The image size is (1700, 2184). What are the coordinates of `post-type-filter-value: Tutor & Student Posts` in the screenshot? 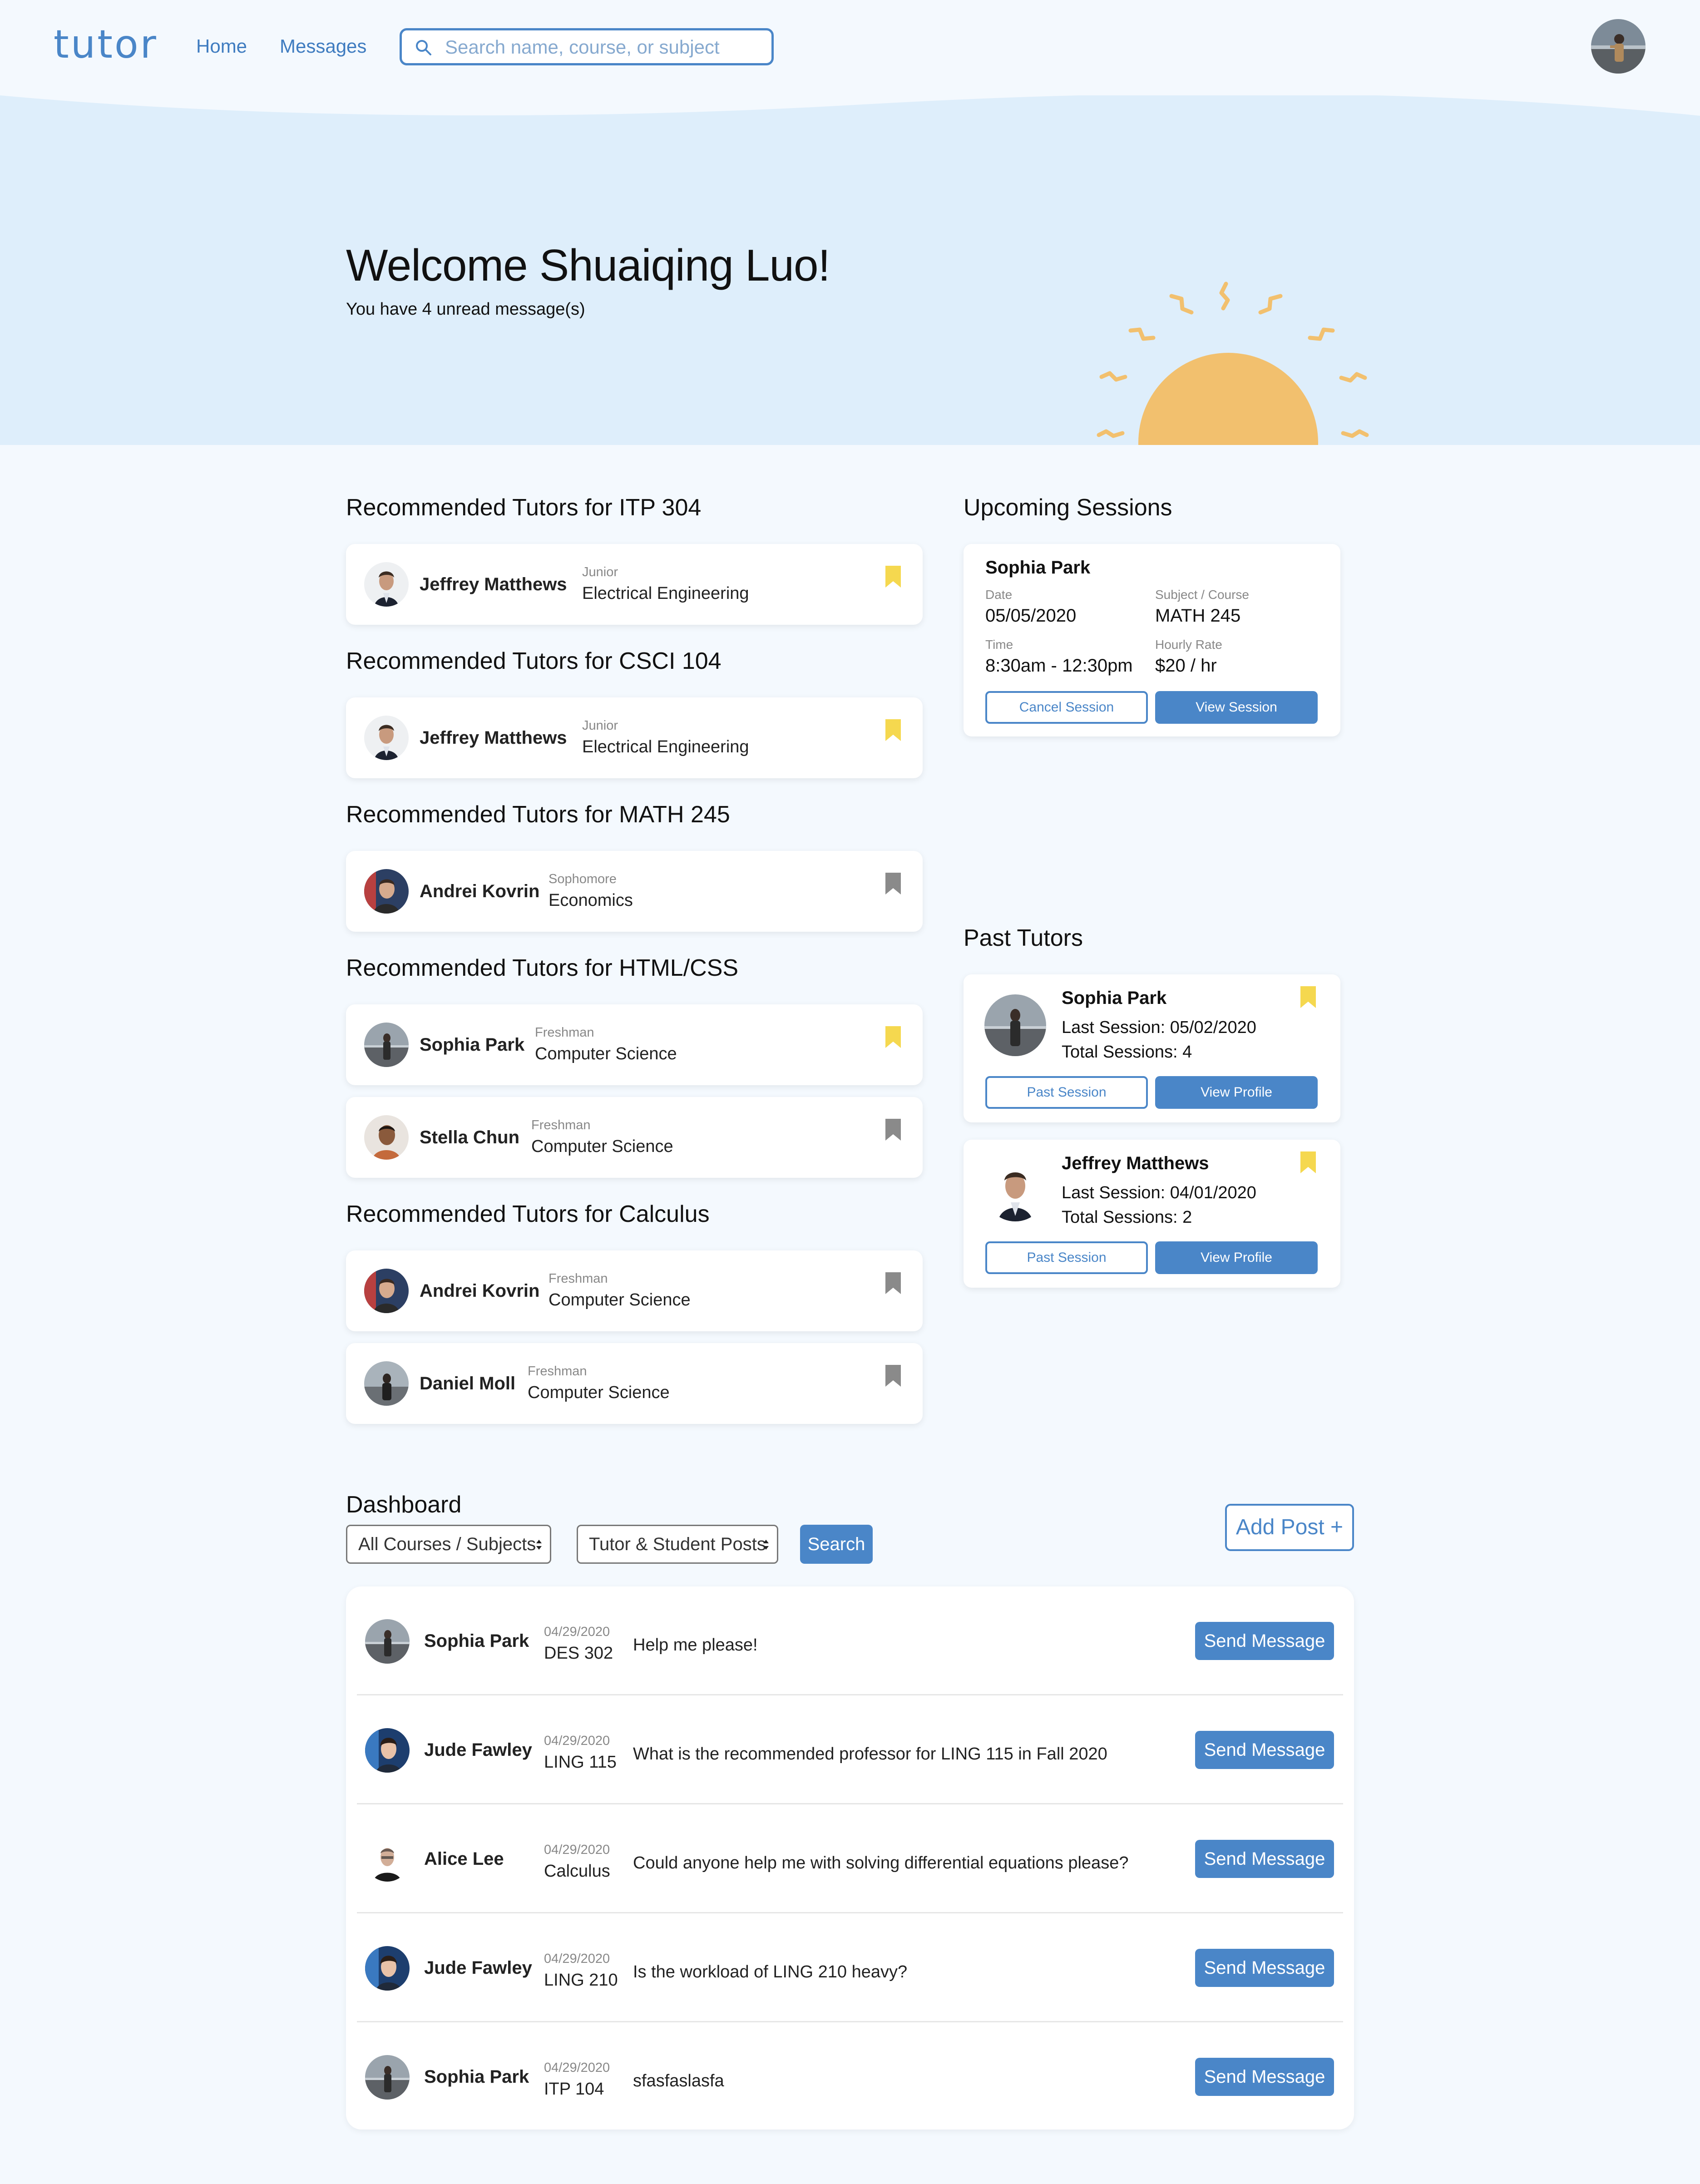 It's located at (677, 1544).